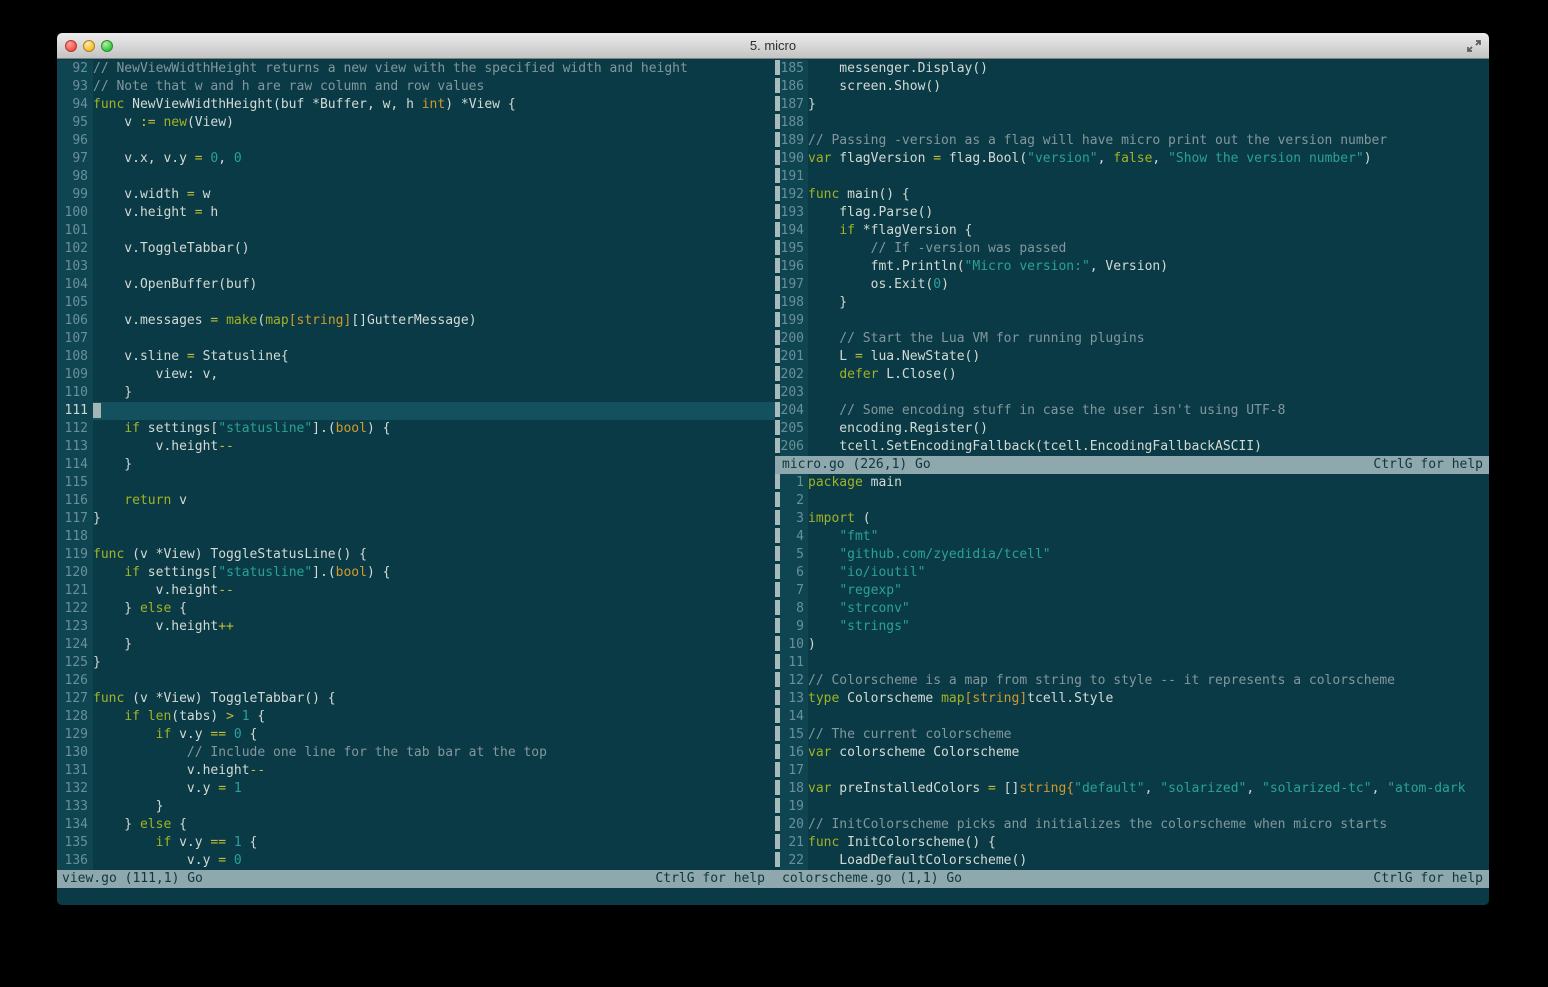 The width and height of the screenshot is (1548, 987). I want to click on code-line: 113 v.height--, so click(416, 447).